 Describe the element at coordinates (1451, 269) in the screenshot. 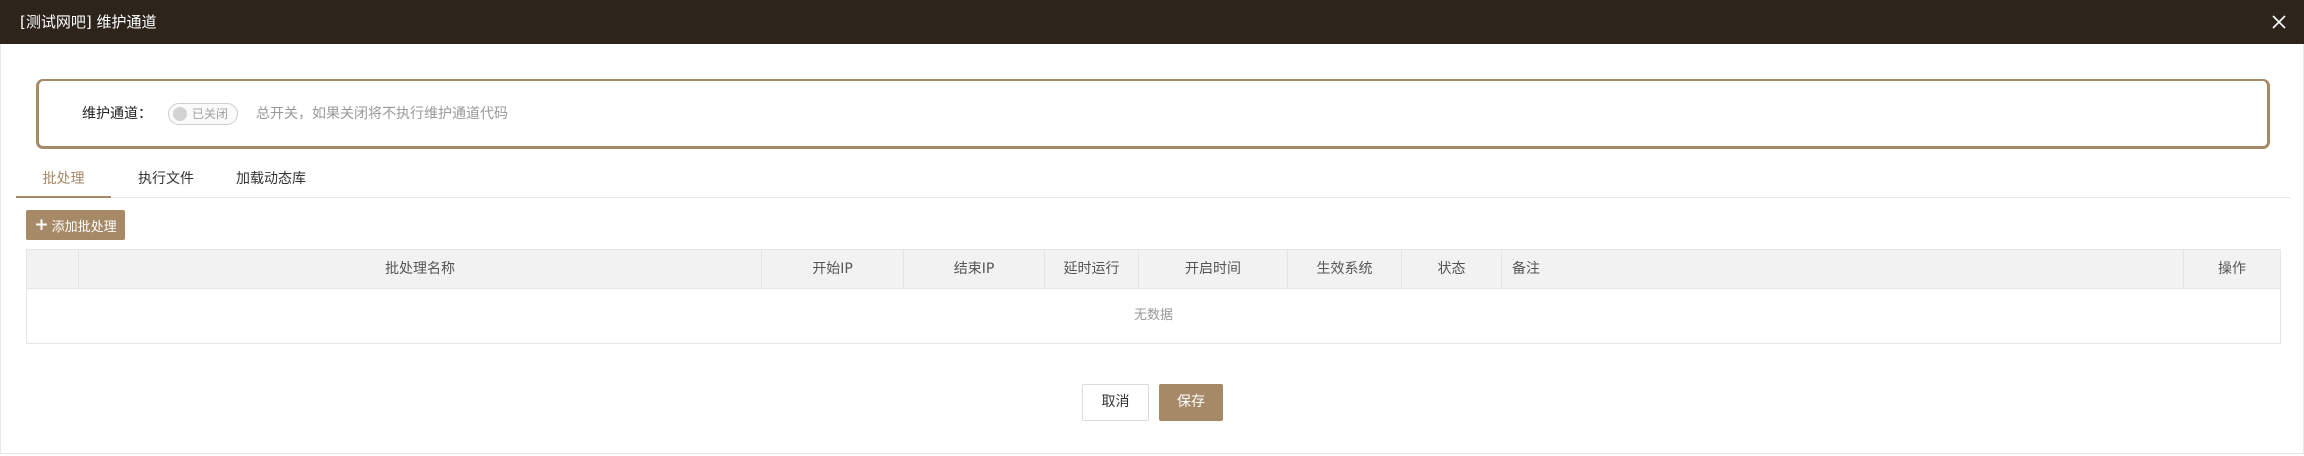

I see `column-header-status: 状态` at that location.